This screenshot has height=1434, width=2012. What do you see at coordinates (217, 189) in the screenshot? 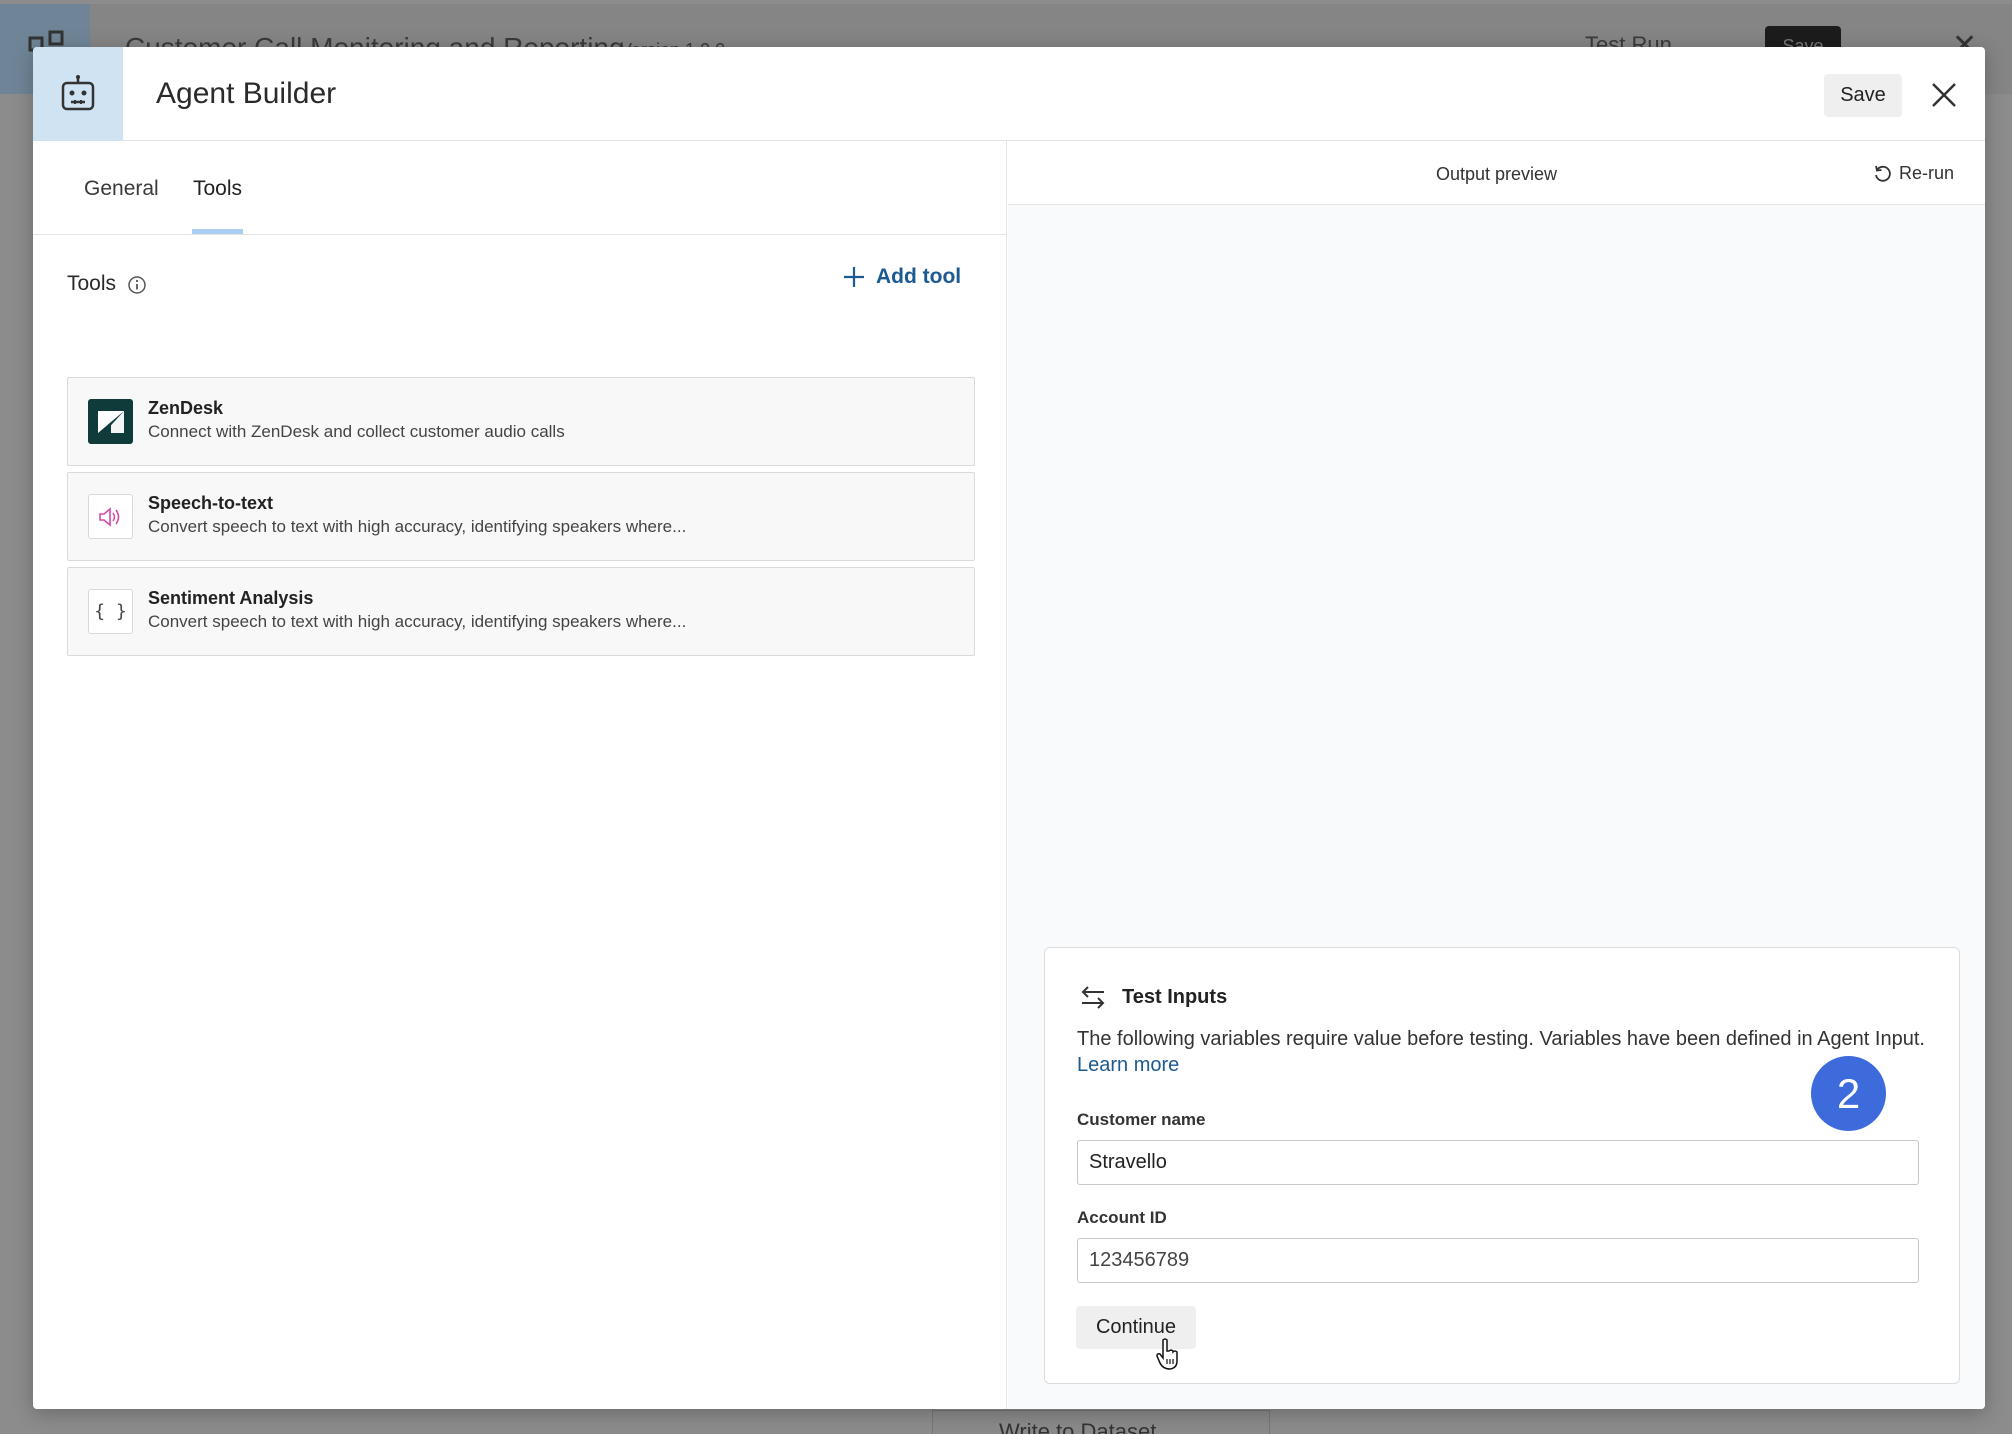
I see `tab-tools: Tools` at bounding box center [217, 189].